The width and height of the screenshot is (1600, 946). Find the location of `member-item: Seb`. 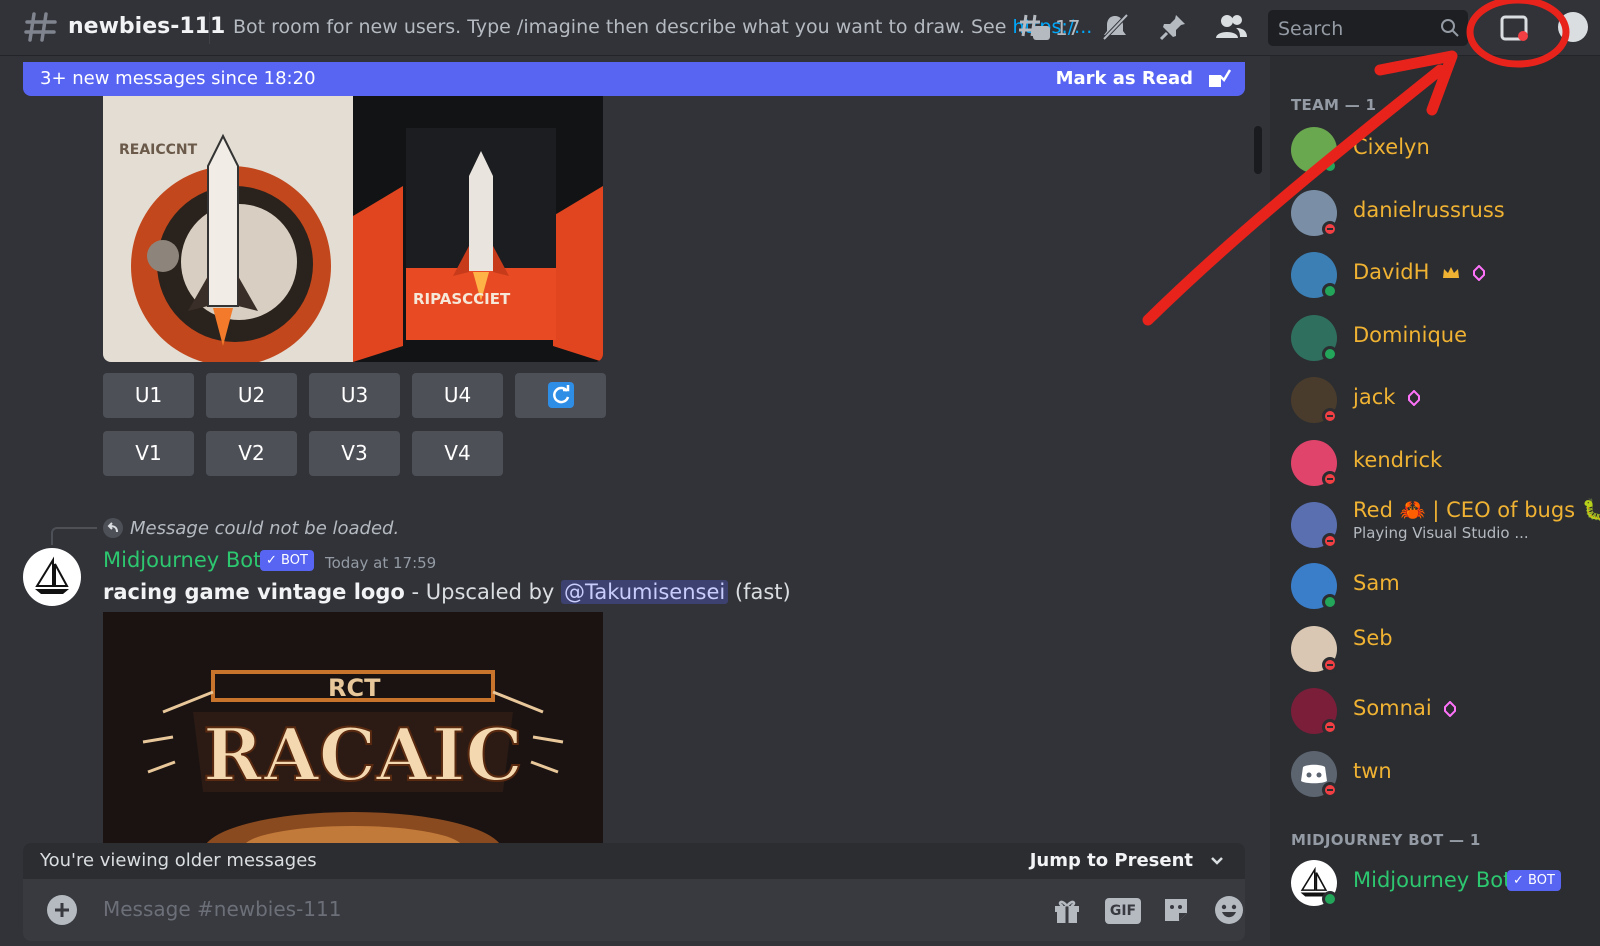

member-item: Seb is located at coordinates (1441, 649).